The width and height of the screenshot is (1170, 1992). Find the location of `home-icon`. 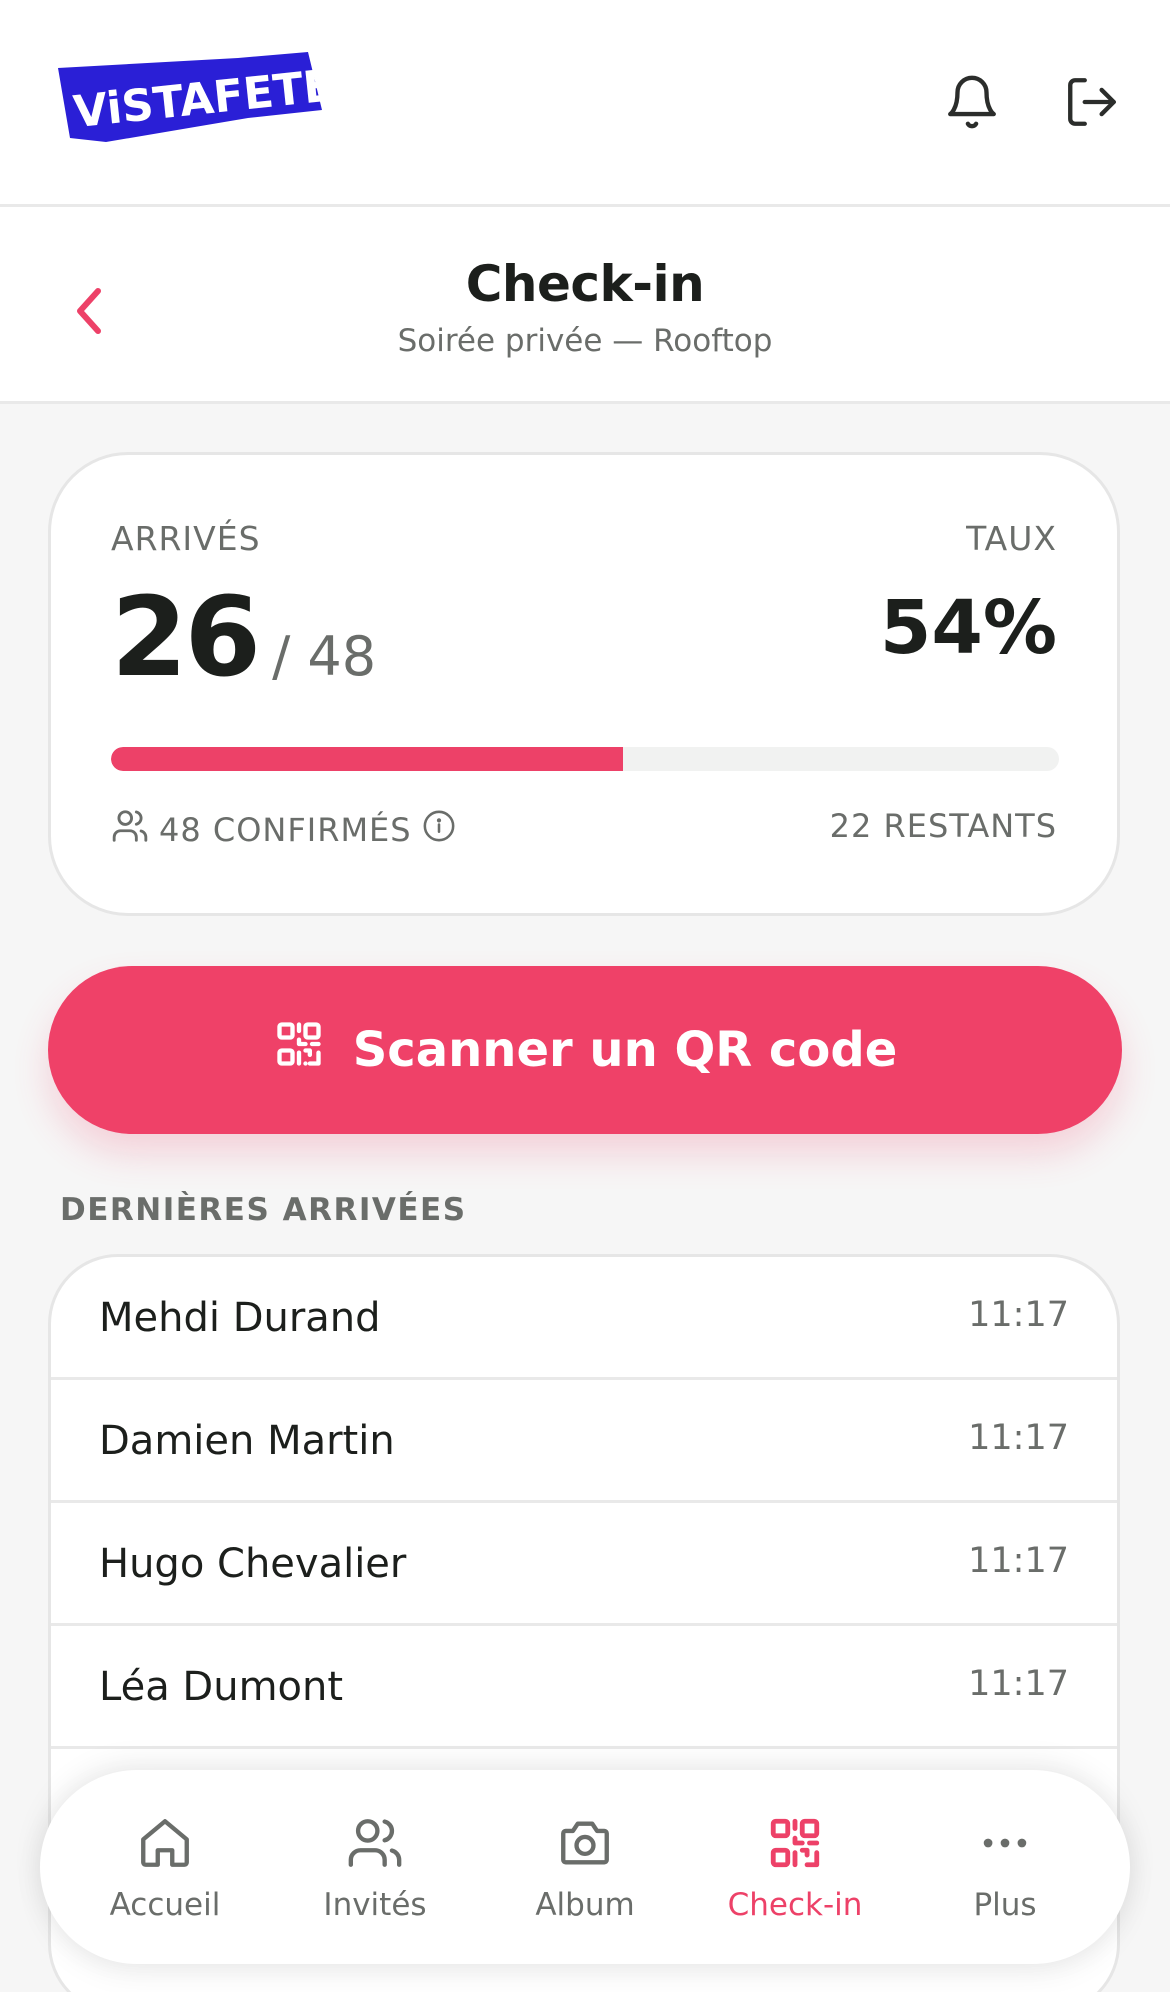

home-icon is located at coordinates (165, 1843).